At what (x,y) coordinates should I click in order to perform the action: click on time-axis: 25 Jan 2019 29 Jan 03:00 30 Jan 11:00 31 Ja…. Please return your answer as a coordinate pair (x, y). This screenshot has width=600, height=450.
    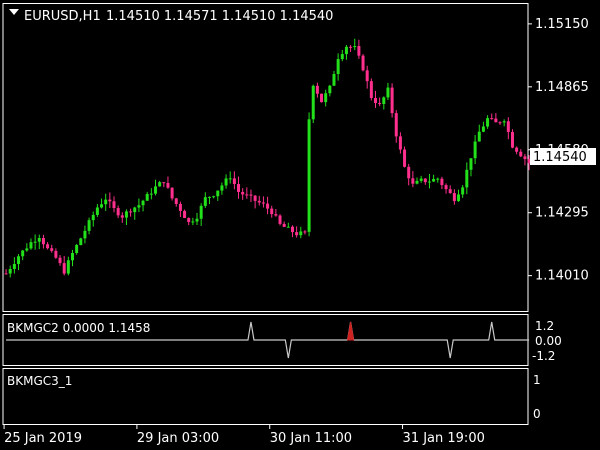
    Looking at the image, I should click on (244, 435).